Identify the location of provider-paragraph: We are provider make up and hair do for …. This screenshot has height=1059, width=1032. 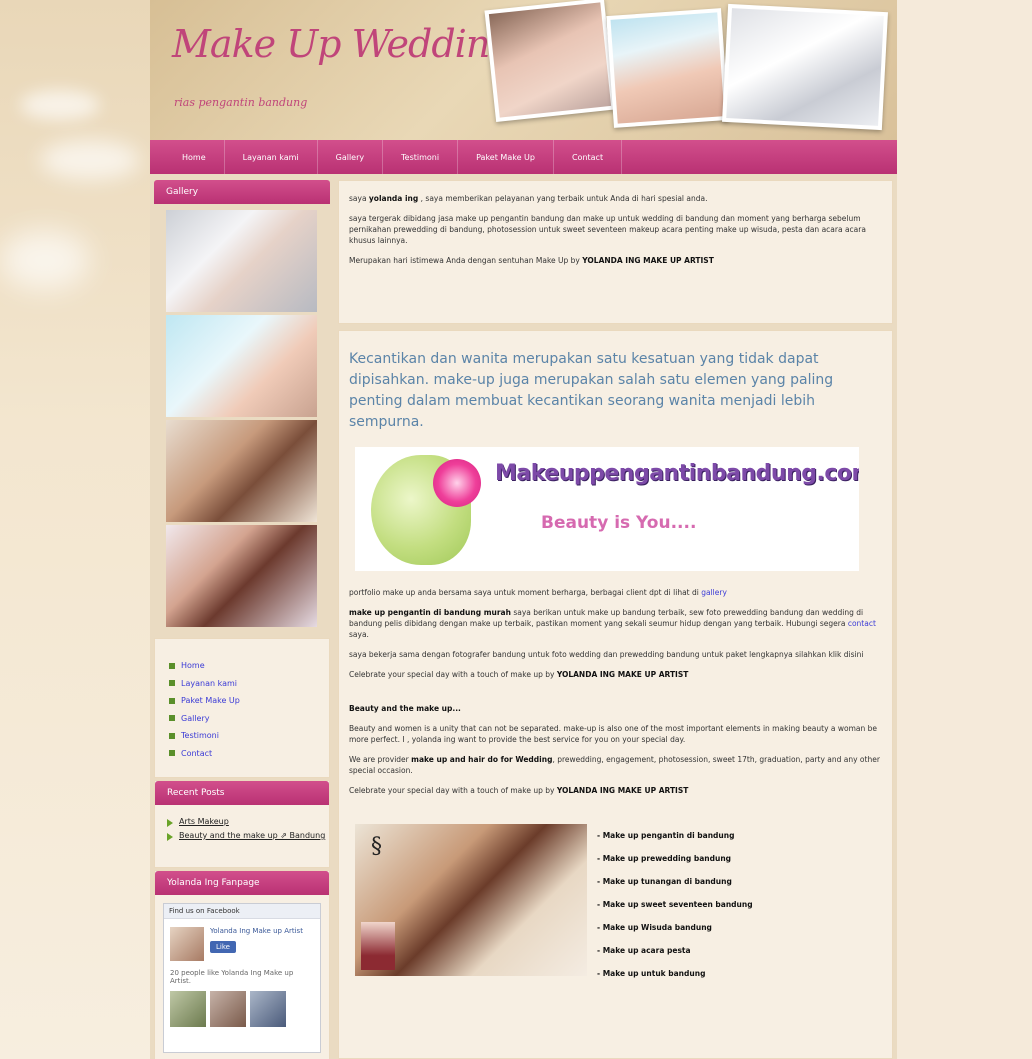
(614, 765).